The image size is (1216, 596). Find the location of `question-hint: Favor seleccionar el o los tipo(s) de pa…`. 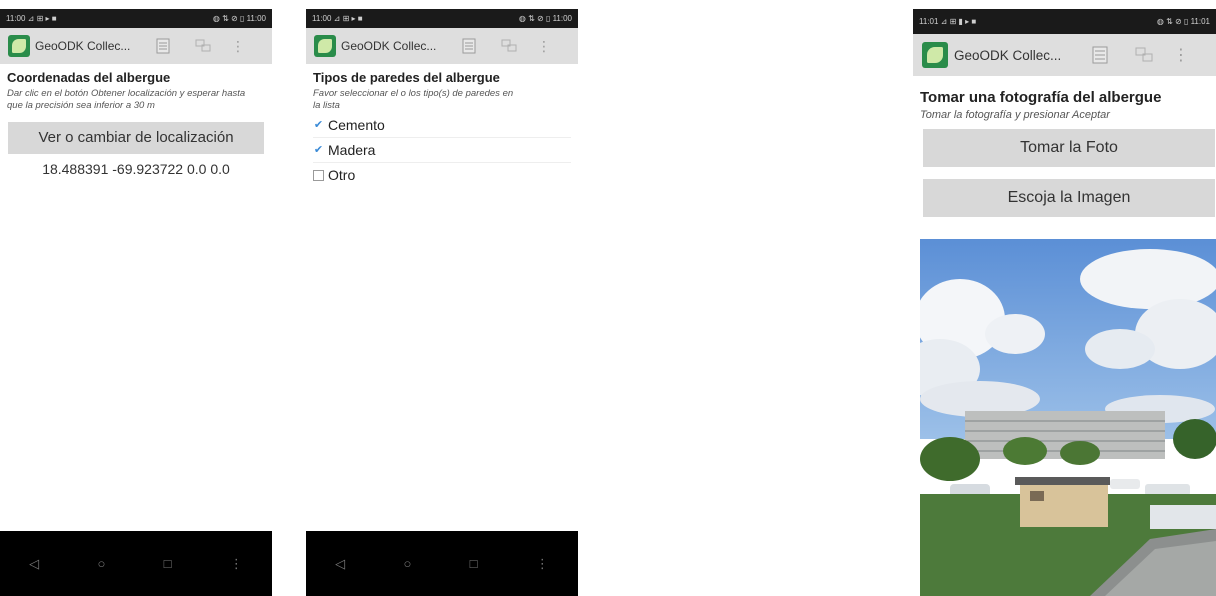

question-hint: Favor seleccionar el o los tipo(s) de pa… is located at coordinates (413, 99).